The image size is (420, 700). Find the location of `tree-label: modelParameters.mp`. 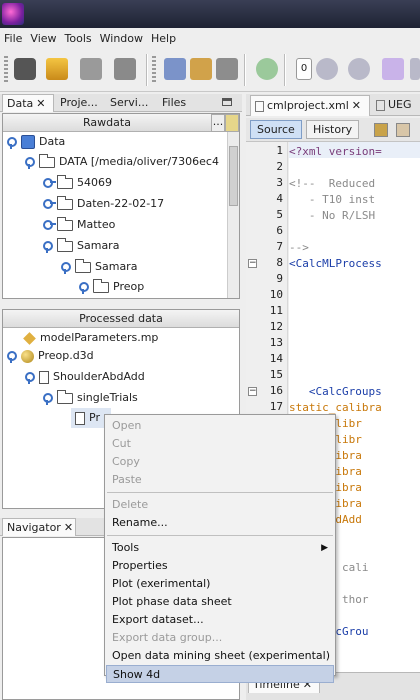

tree-label: modelParameters.mp is located at coordinates (99, 337).